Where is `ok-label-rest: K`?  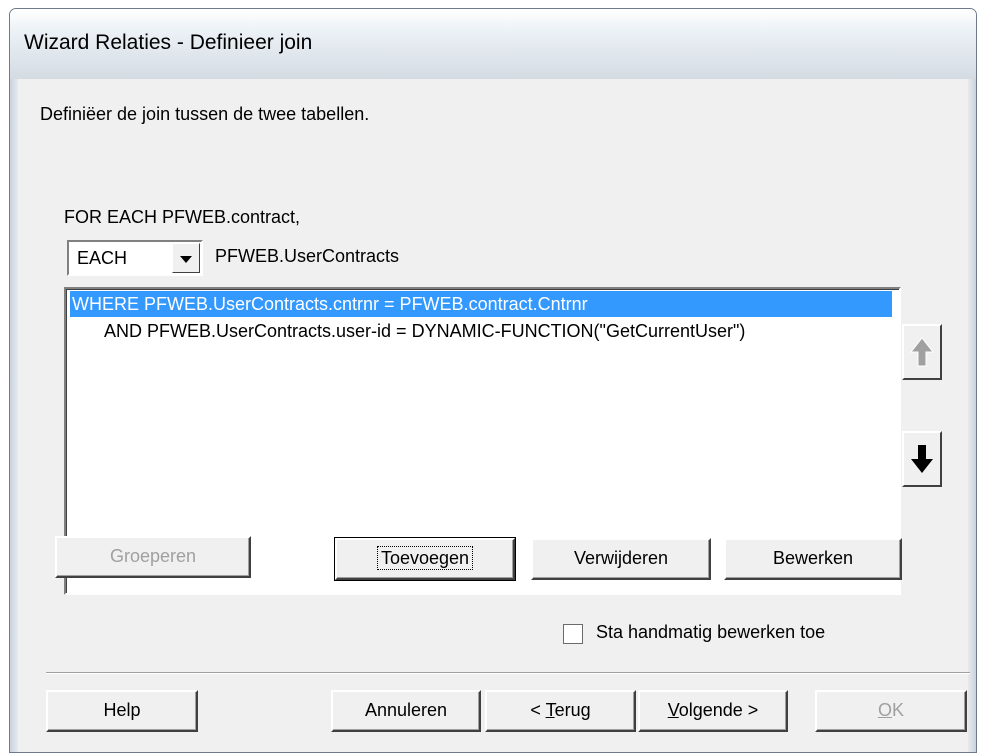
ok-label-rest: K is located at coordinates (898, 710).